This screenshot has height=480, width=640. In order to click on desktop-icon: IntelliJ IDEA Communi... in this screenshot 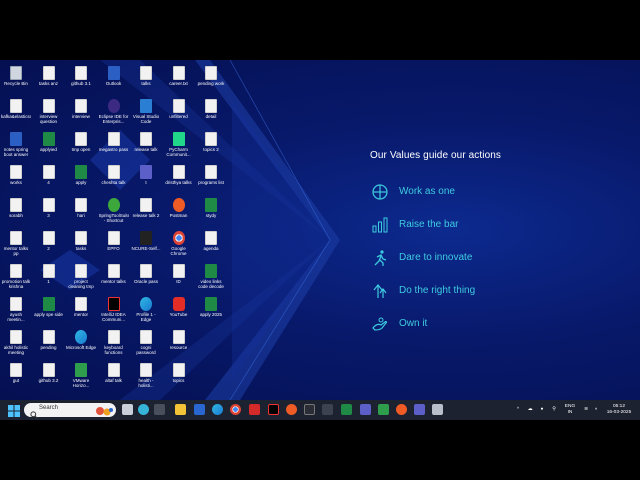, I will do `click(114, 311)`.